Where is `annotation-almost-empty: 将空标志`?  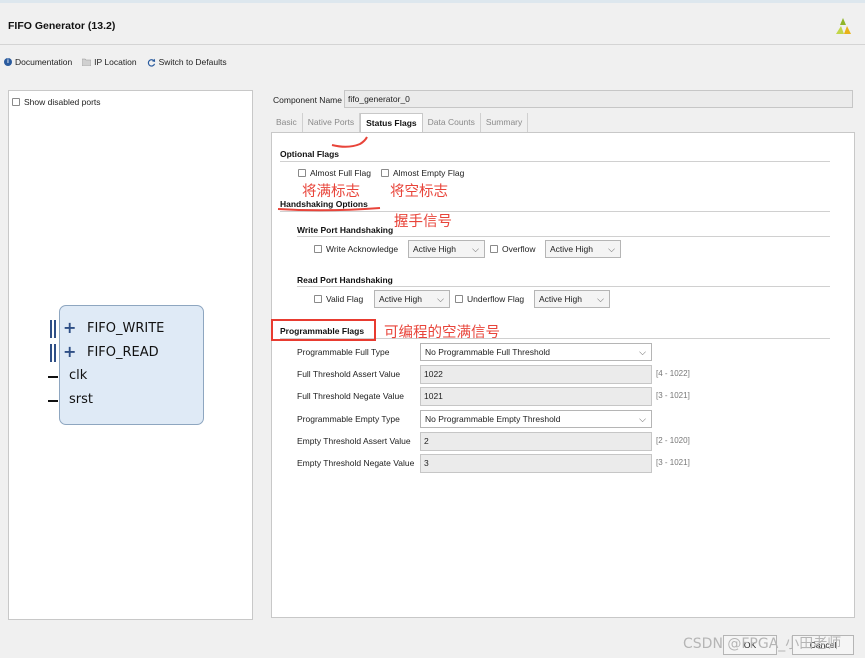
annotation-almost-empty: 将空标志 is located at coordinates (419, 192).